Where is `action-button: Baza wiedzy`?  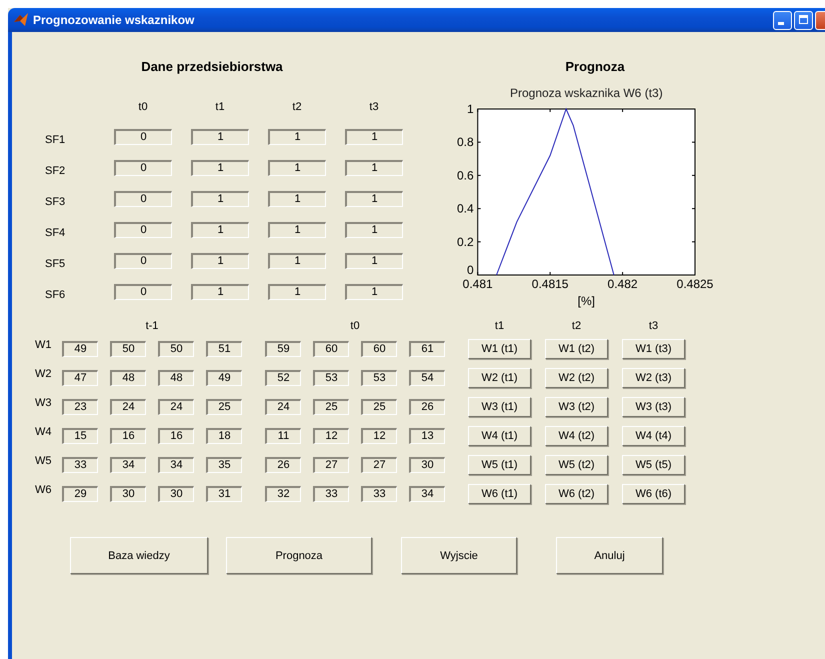
action-button: Baza wiedzy is located at coordinates (139, 555).